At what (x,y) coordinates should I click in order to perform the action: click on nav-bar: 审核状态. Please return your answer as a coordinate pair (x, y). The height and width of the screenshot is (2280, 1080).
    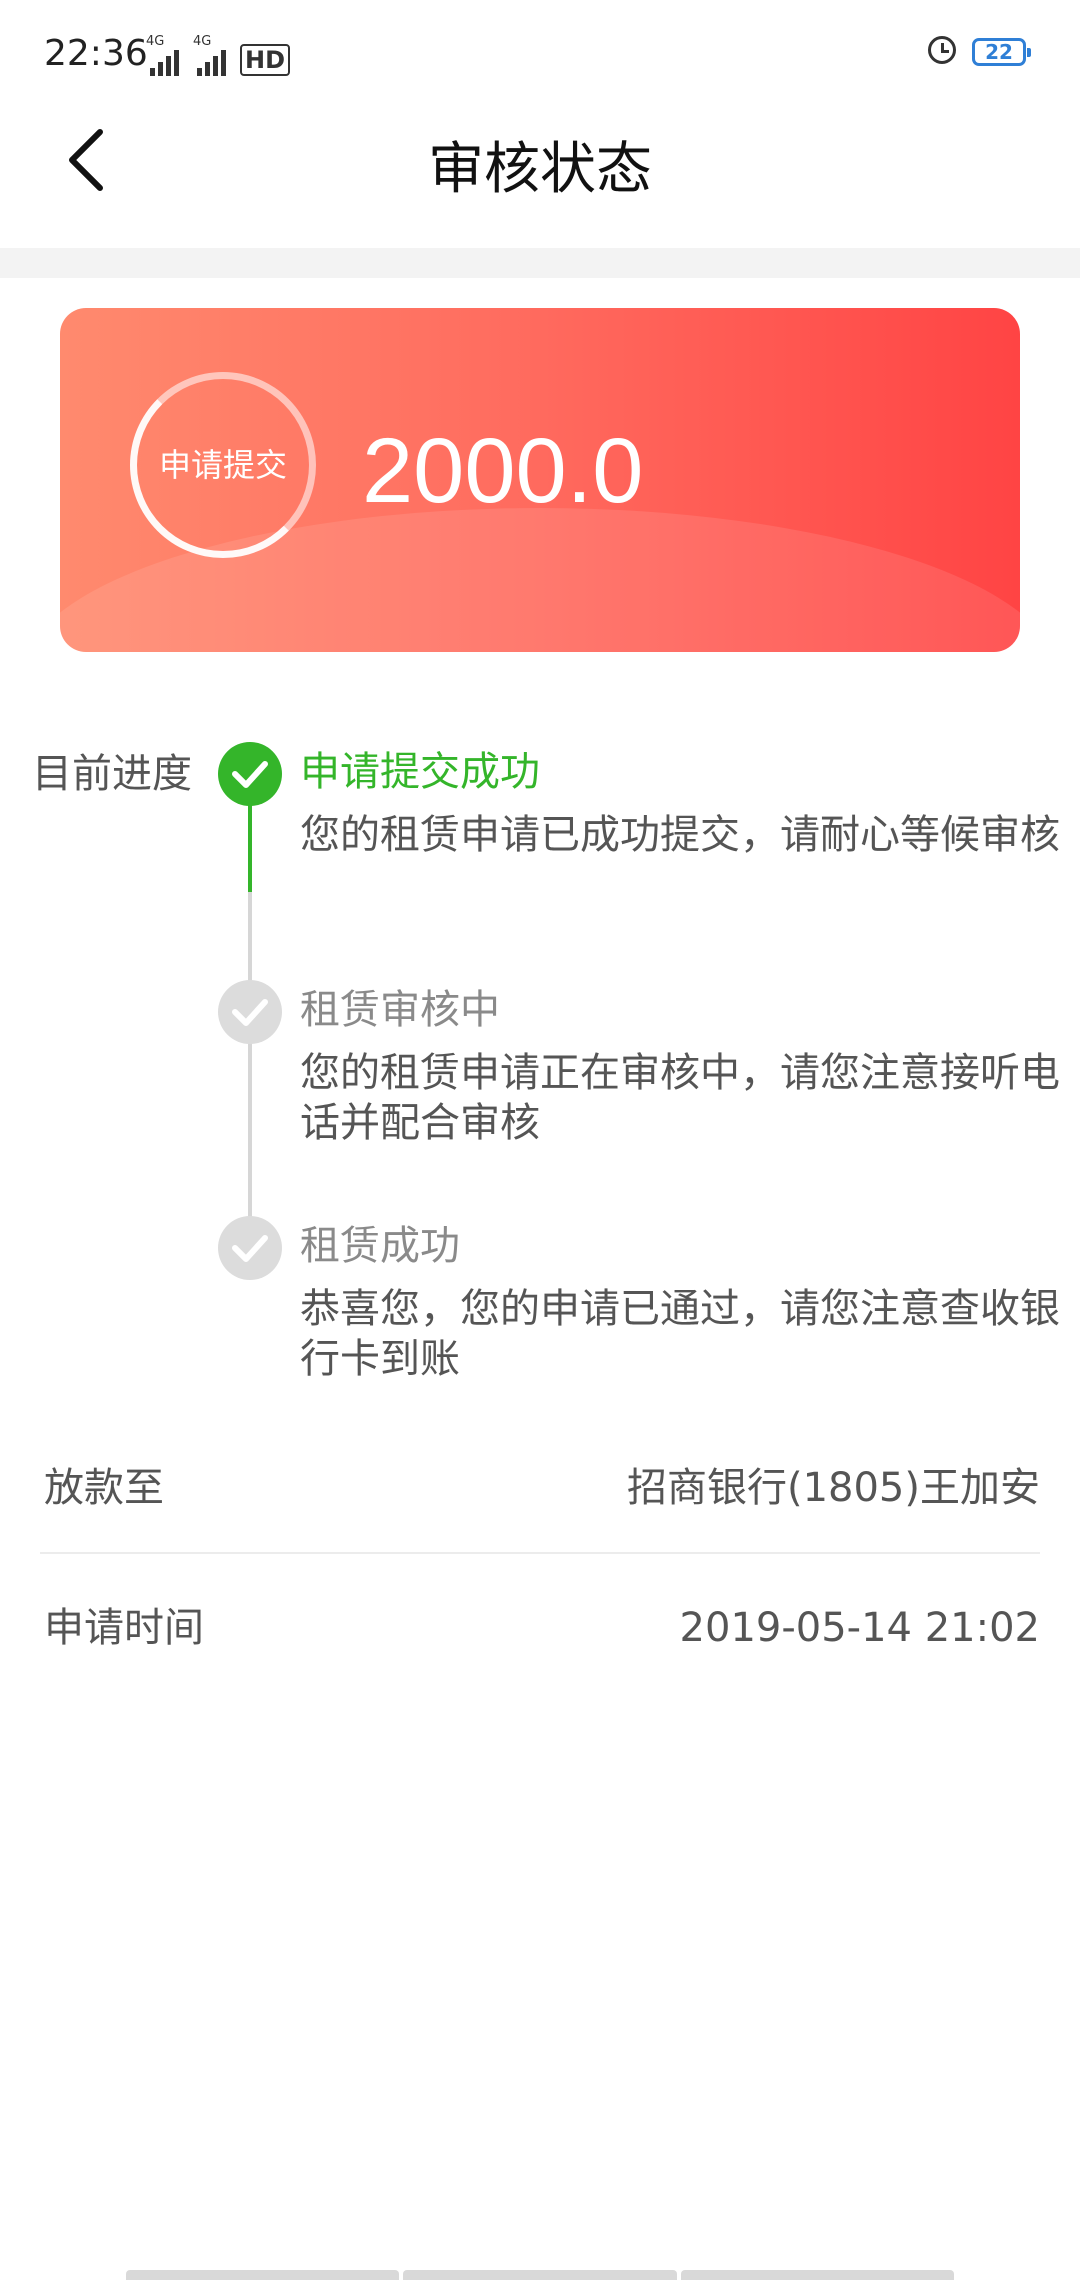
    Looking at the image, I should click on (540, 178).